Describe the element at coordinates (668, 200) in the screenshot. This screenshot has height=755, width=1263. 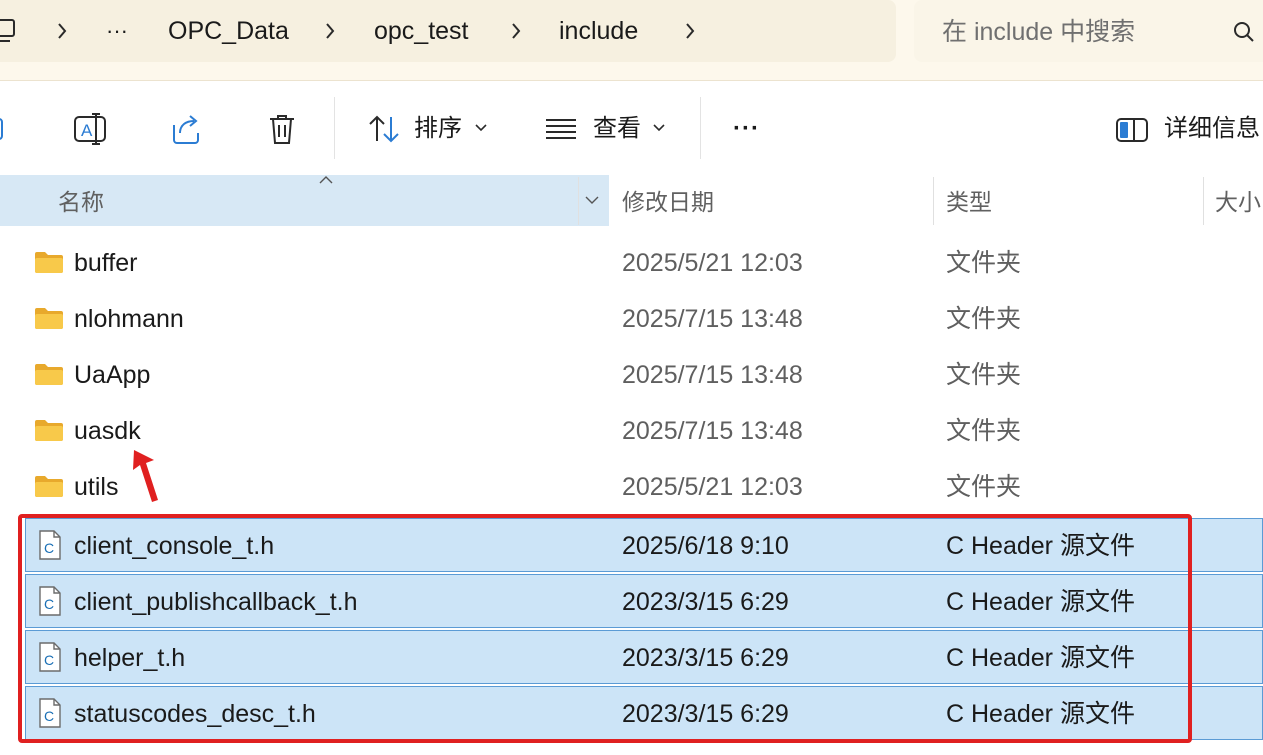
I see `column-header-modified: 修改日期` at that location.